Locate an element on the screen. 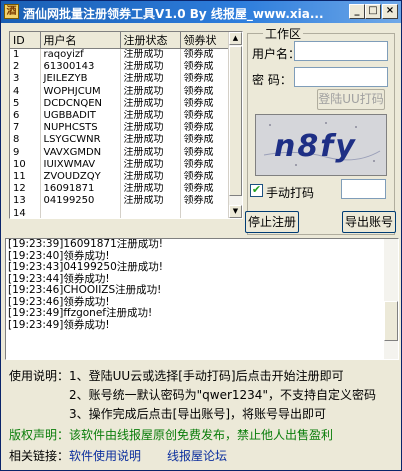 The width and height of the screenshot is (402, 471). cell-id: 1 is located at coordinates (25, 55).